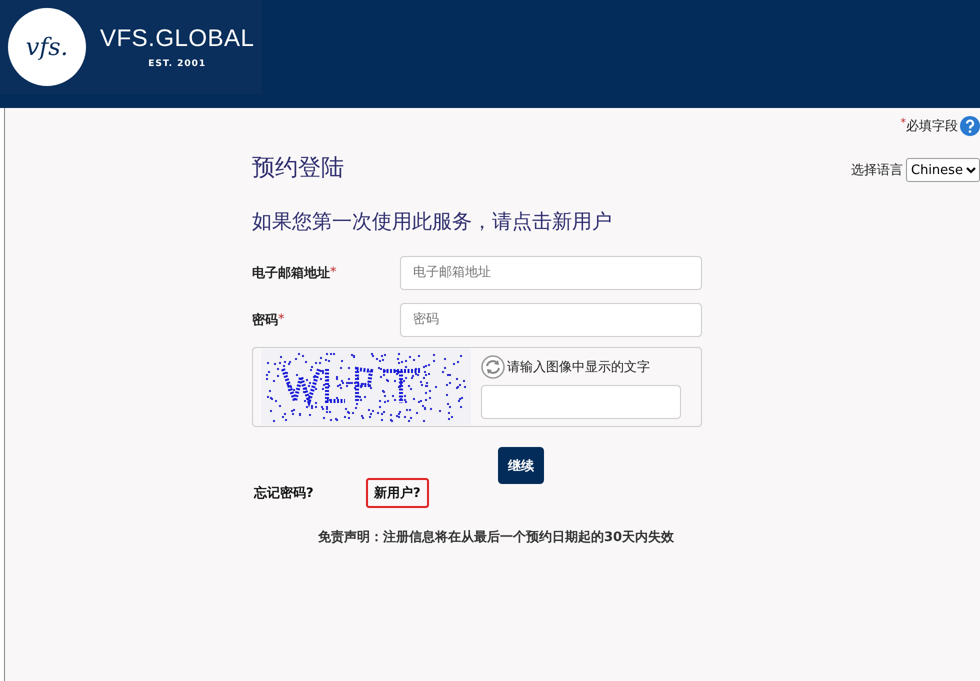 Image resolution: width=980 pixels, height=681 pixels. What do you see at coordinates (970, 126) in the screenshot?
I see `help-icon` at bounding box center [970, 126].